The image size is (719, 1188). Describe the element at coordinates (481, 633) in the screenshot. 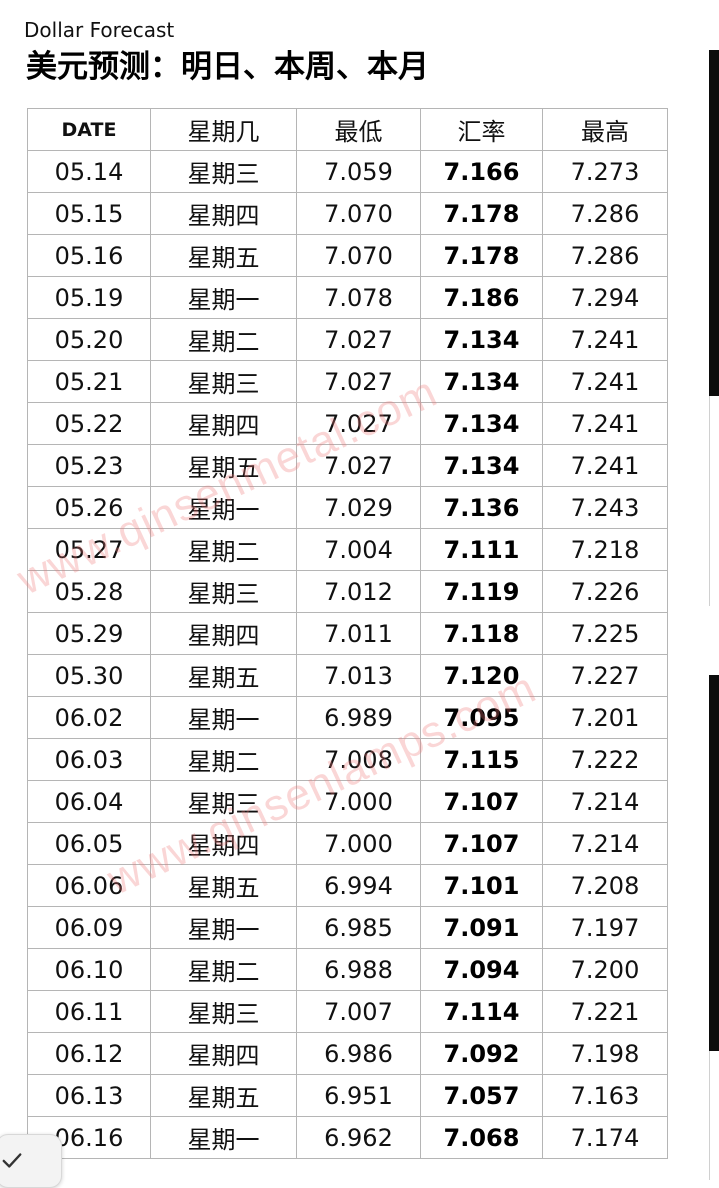

I see `rate-cell: 7.118` at that location.